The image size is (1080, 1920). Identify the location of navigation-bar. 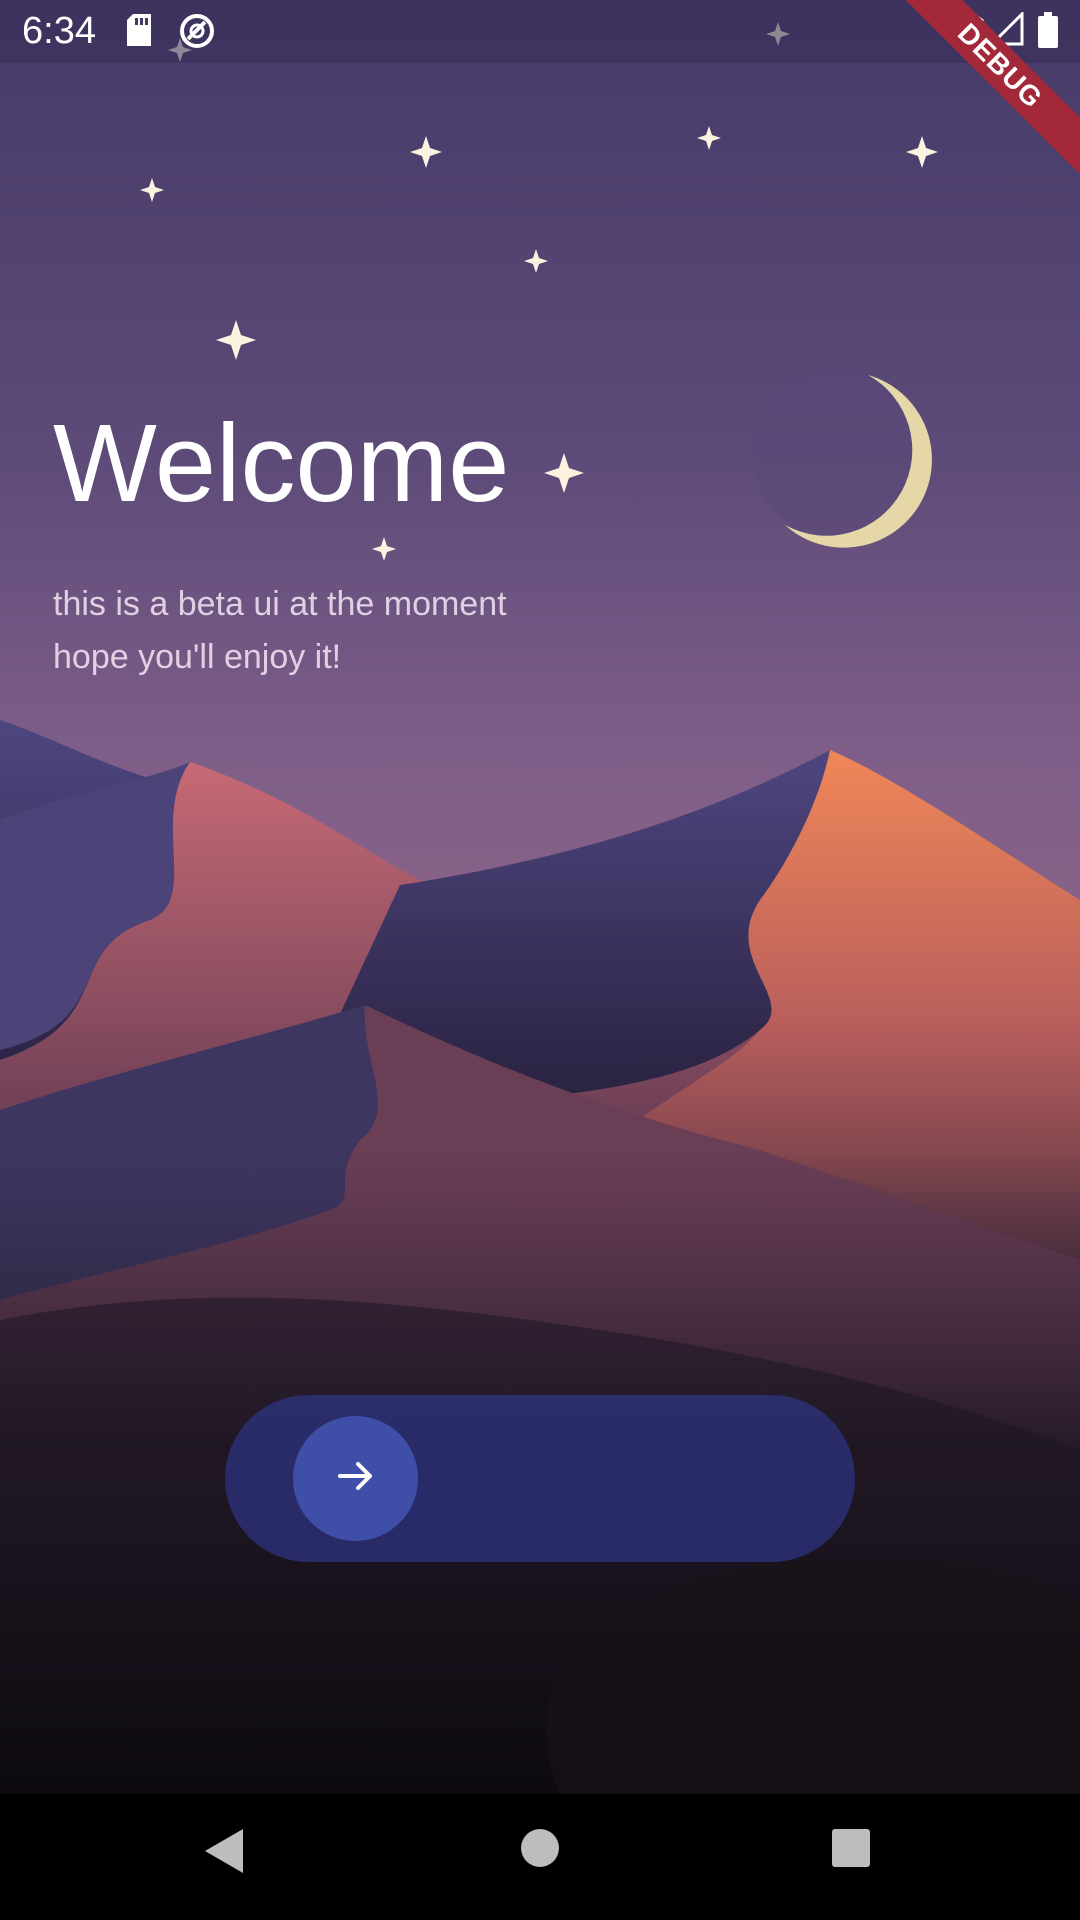
(540, 1857).